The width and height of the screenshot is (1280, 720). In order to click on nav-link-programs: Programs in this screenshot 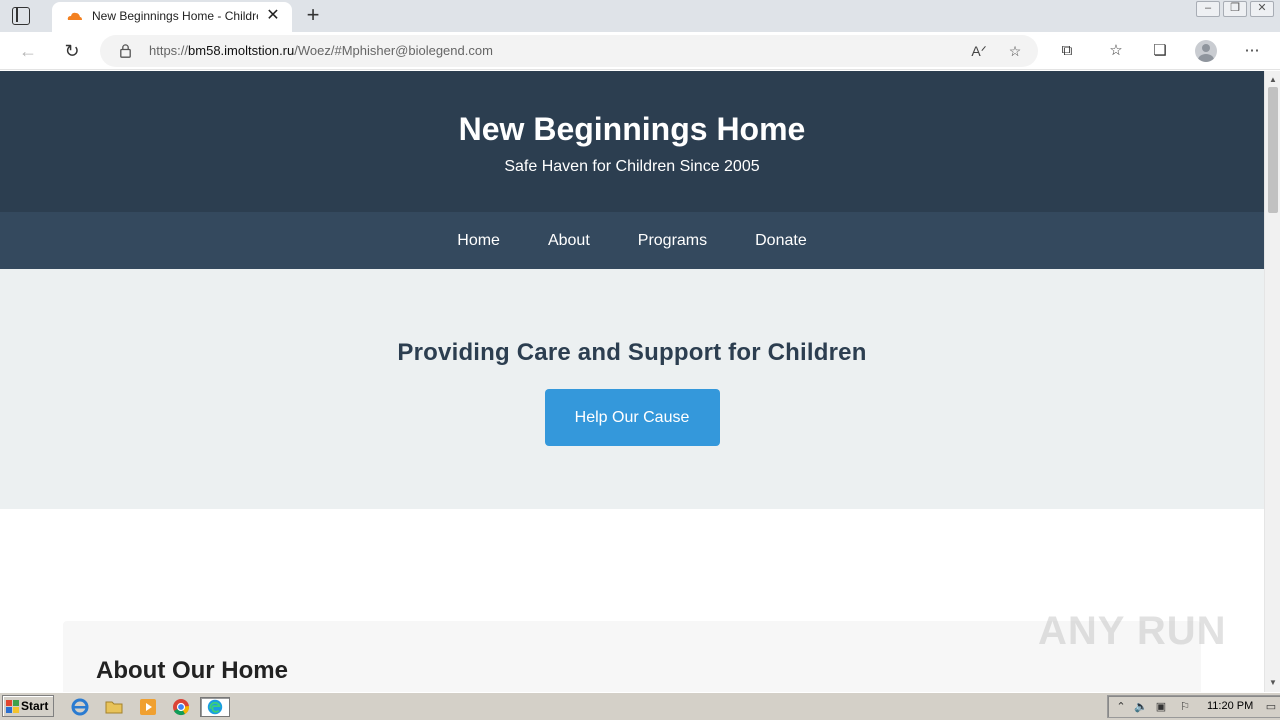, I will do `click(672, 241)`.